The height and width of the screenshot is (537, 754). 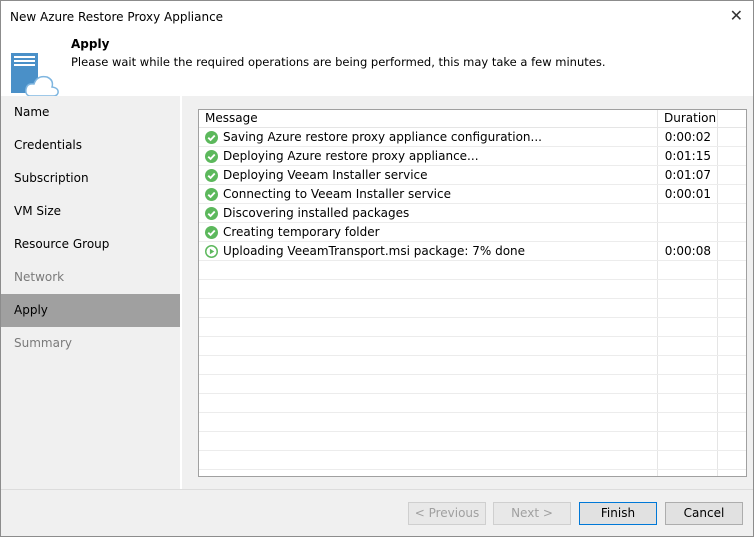 What do you see at coordinates (43, 343) in the screenshot?
I see `sidebar-item-summary: Summary` at bounding box center [43, 343].